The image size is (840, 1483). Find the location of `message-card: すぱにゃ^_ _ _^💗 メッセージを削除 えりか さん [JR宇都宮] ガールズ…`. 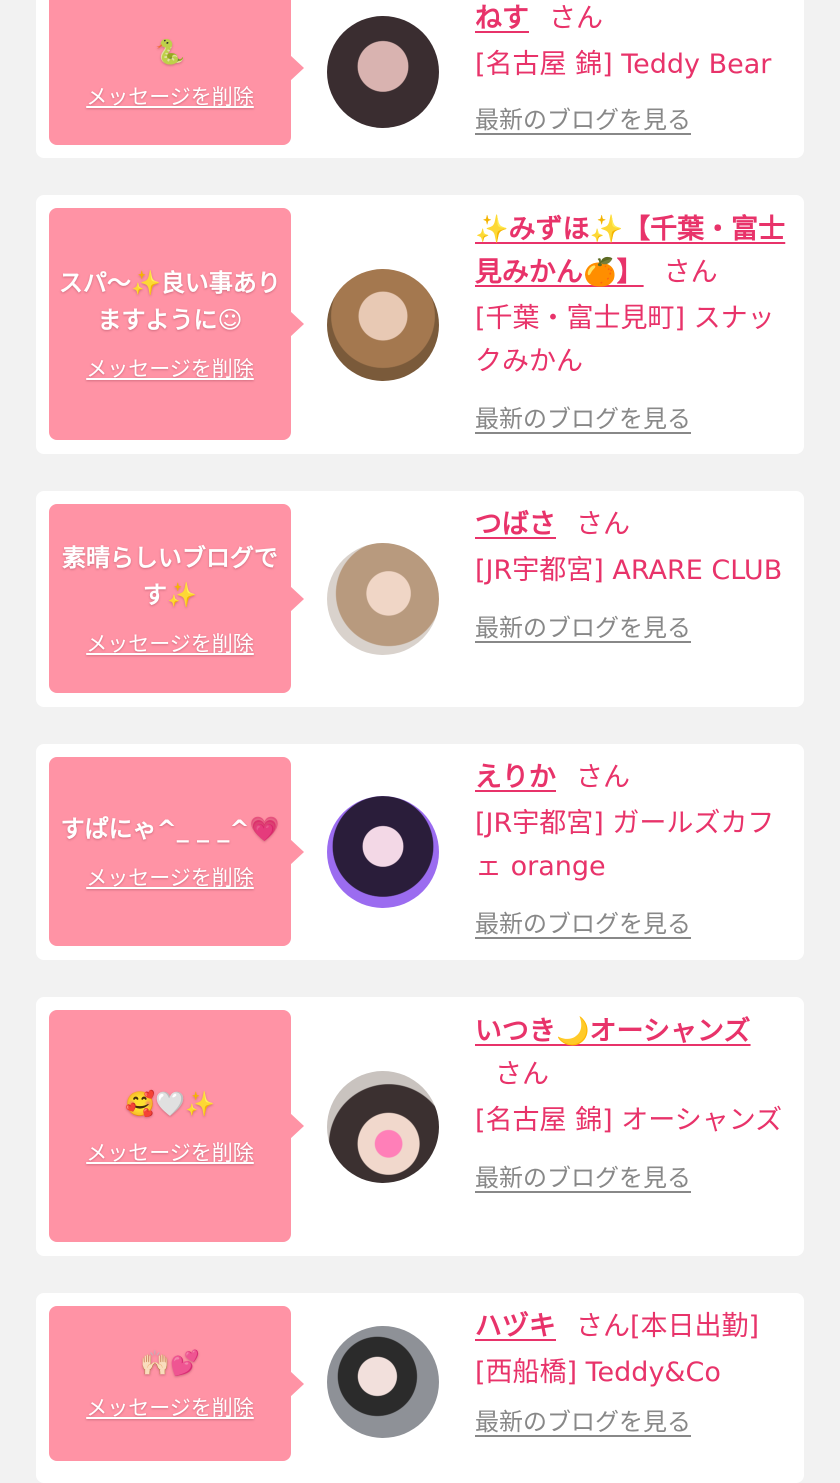

message-card: すぱにゃ^_ _ _^💗 メッセージを削除 えりか さん [JR宇都宮] ガールズ… is located at coordinates (420, 852).